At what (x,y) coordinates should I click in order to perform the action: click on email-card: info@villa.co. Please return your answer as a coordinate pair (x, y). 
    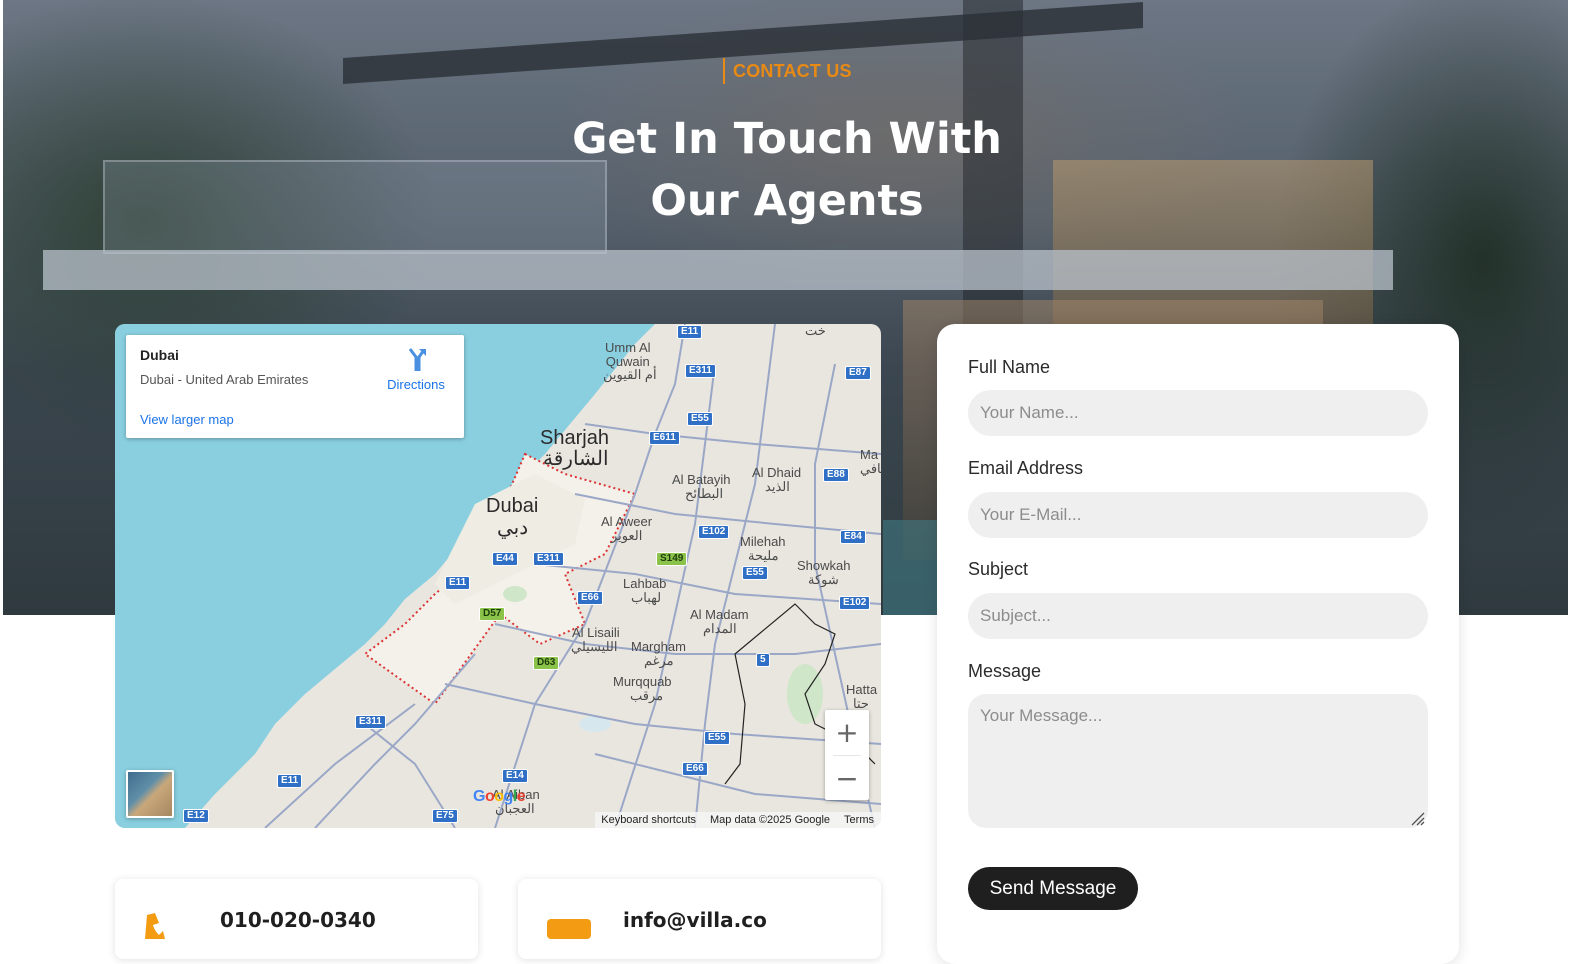
    Looking at the image, I should click on (699, 919).